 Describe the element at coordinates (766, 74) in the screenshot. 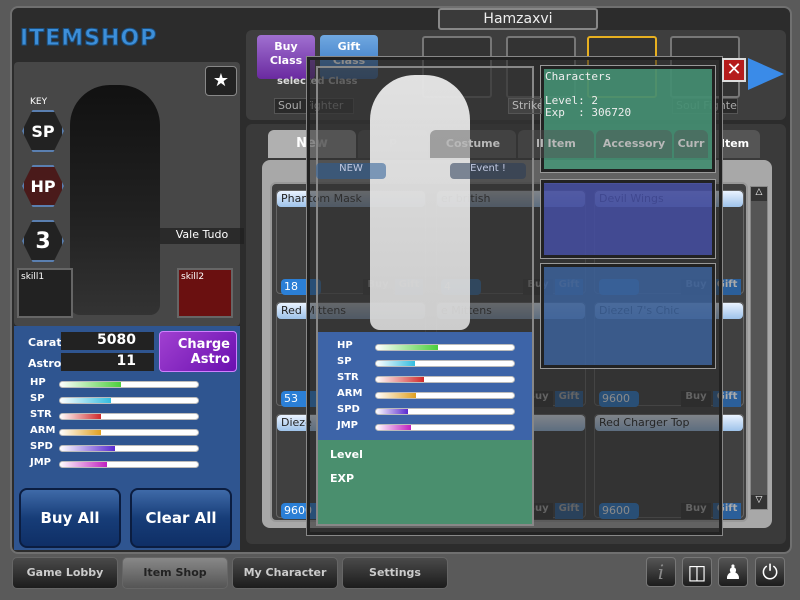

I see `arrow-right-icon` at that location.